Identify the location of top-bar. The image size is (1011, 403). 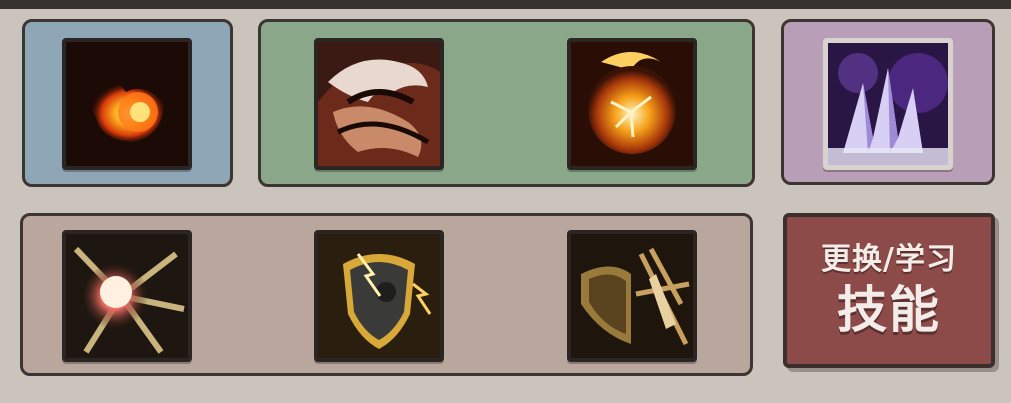
(505, 4).